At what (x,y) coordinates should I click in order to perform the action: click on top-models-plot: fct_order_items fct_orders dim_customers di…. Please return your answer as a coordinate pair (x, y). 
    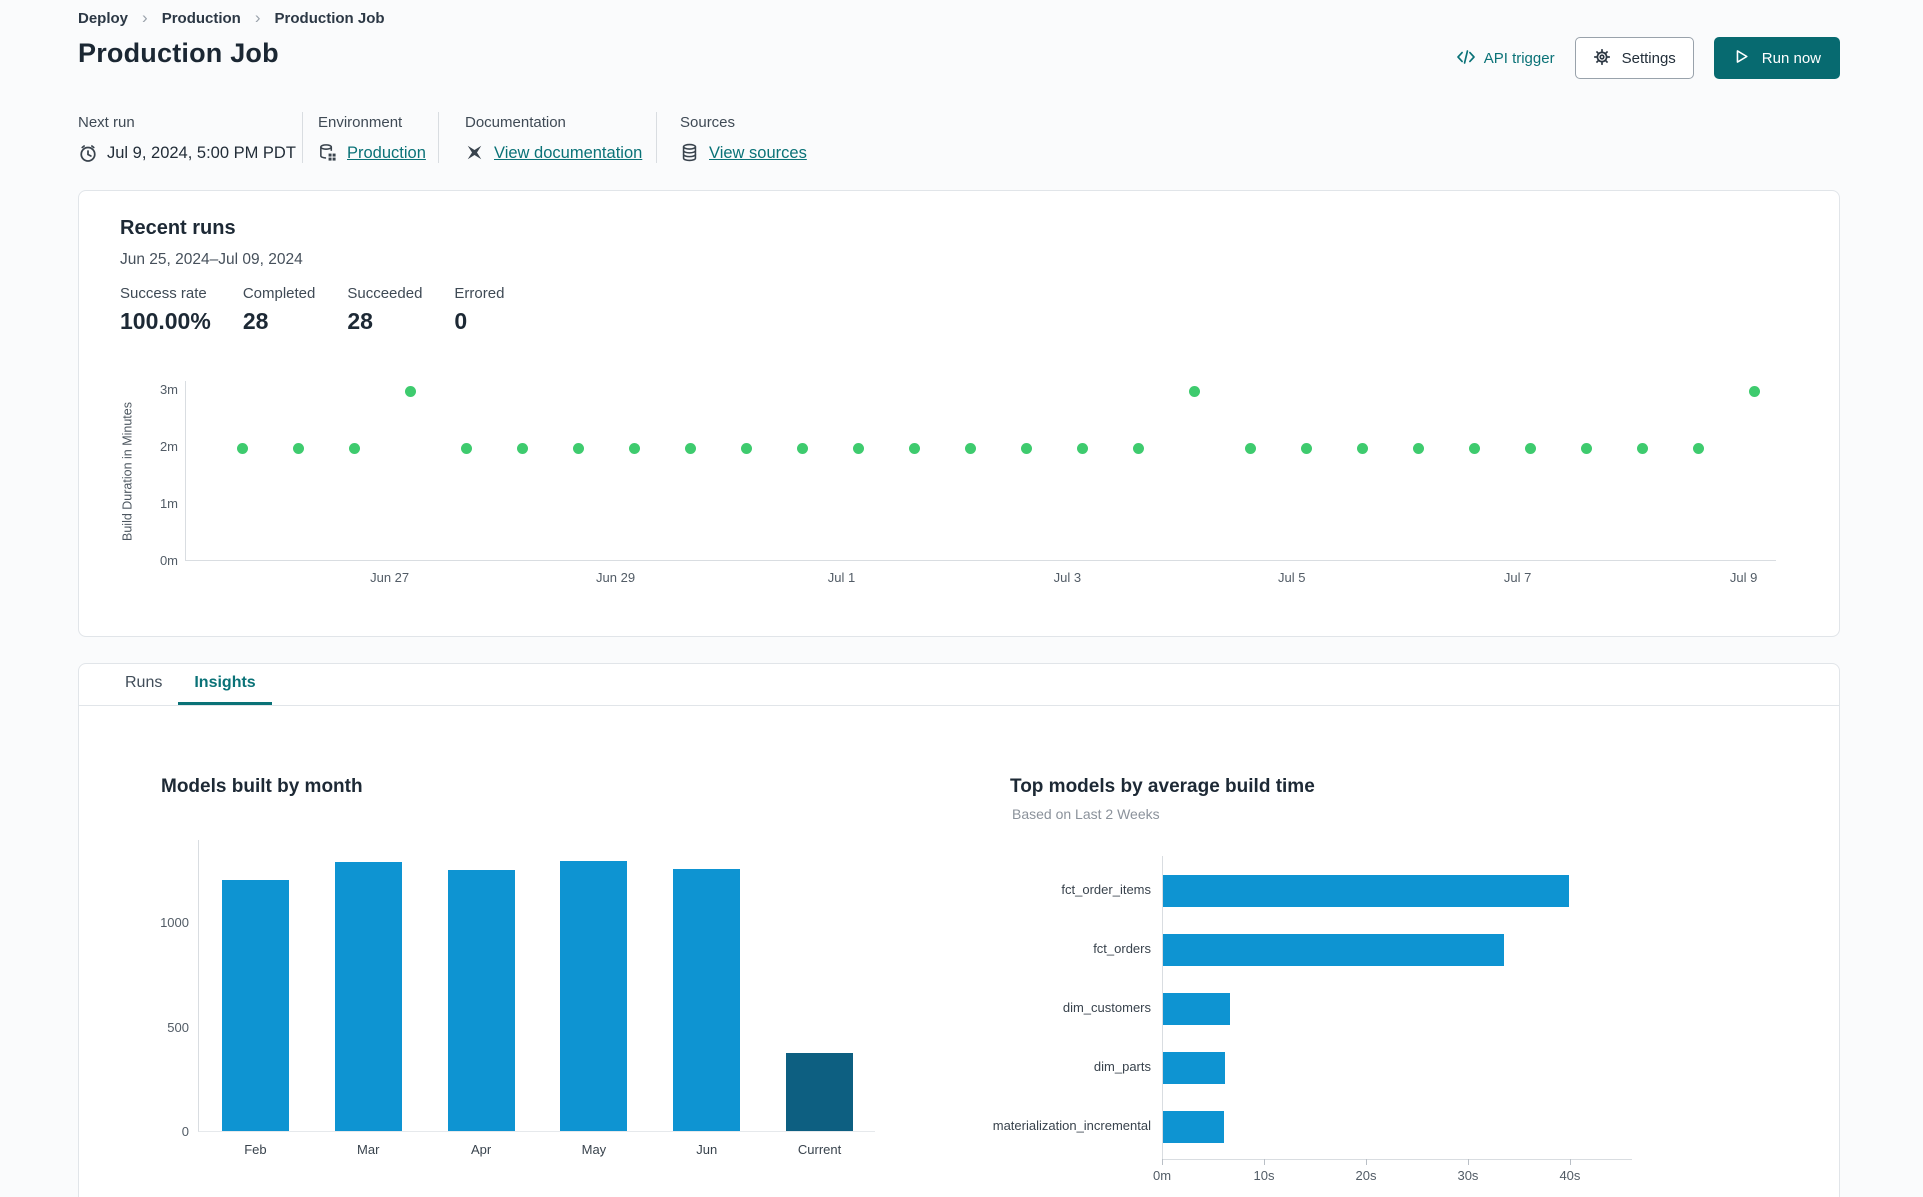
    Looking at the image, I should click on (1296, 1019).